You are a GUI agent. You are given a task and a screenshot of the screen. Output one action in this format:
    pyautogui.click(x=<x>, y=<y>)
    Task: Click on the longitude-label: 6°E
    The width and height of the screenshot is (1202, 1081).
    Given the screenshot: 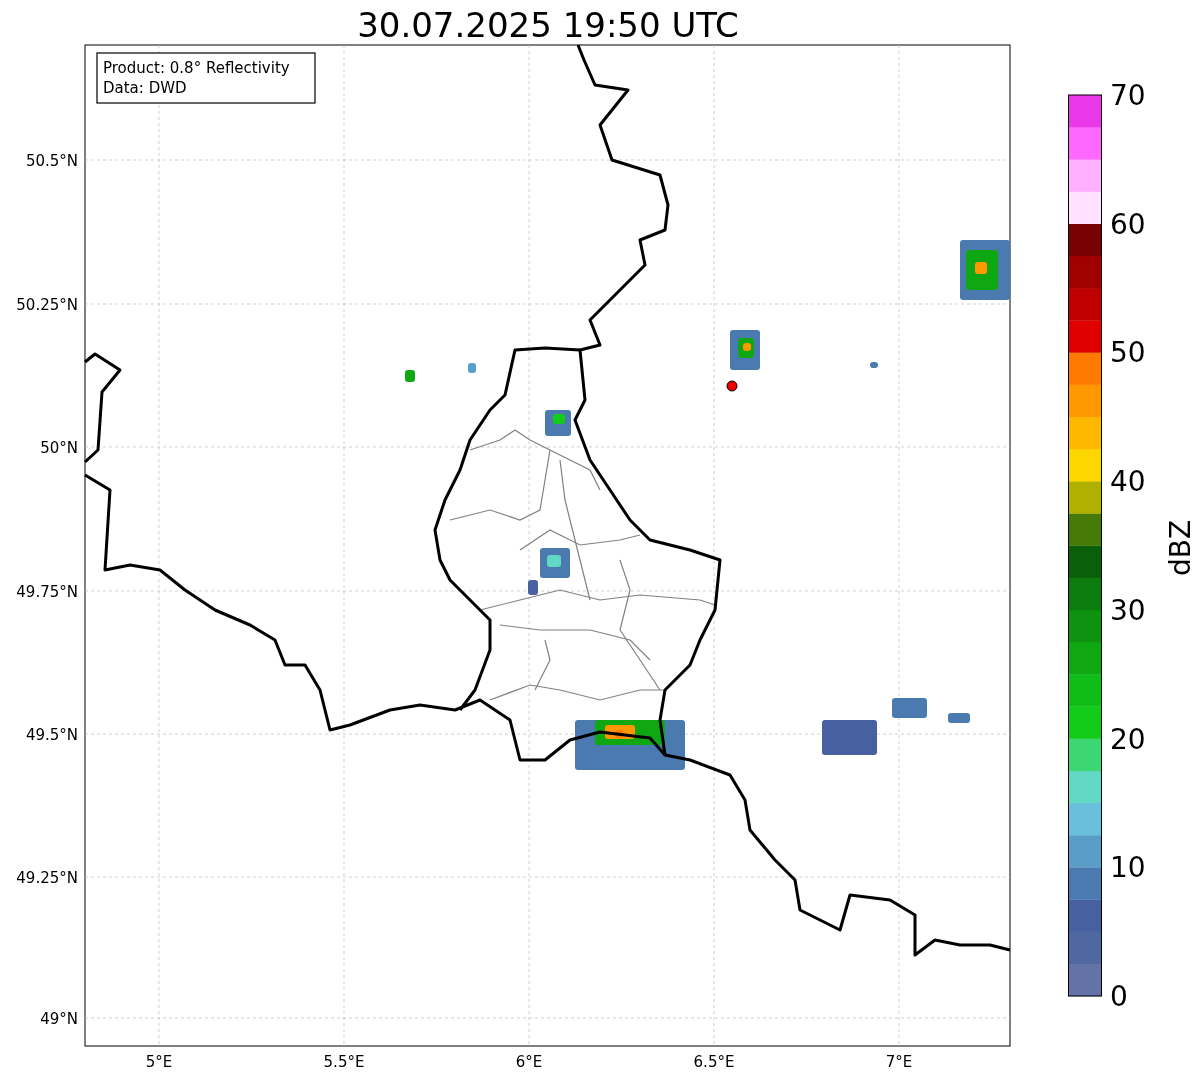 What is the action you would take?
    pyautogui.click(x=529, y=1062)
    